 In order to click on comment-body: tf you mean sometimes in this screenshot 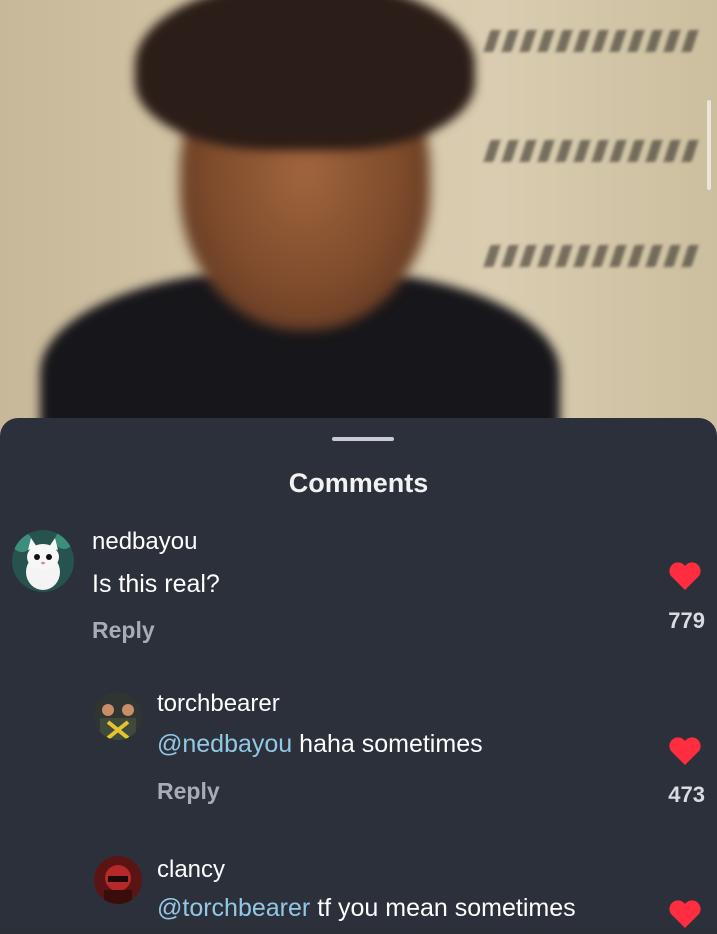, I will do `click(446, 908)`.